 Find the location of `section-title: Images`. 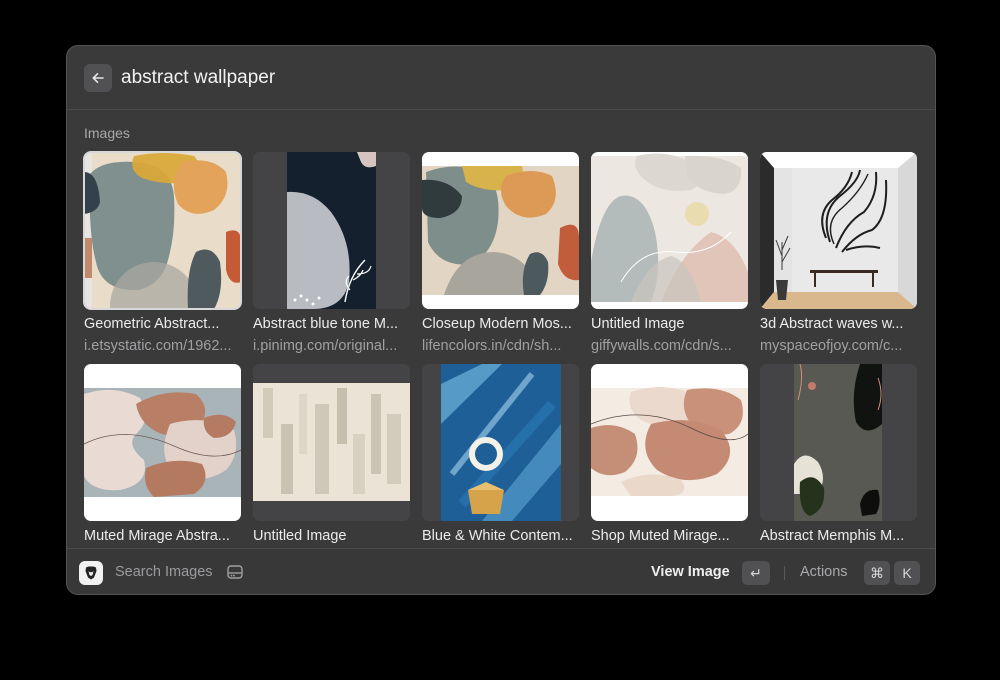

section-title: Images is located at coordinates (107, 133).